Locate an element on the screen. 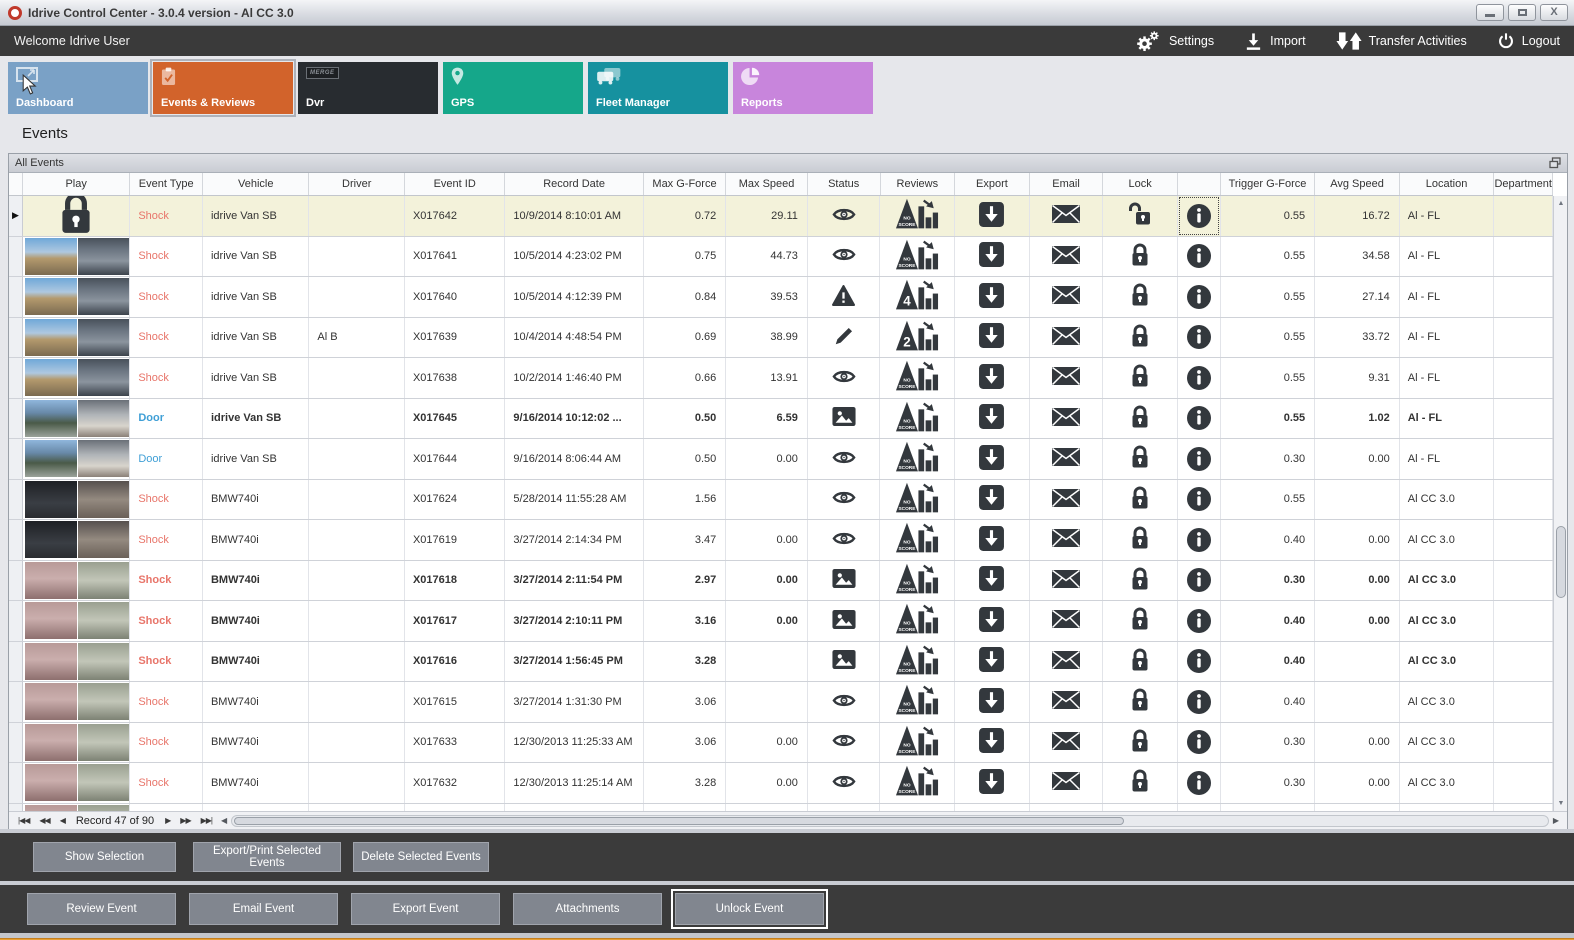 The width and height of the screenshot is (1574, 940). nav-prev-page-button: ◀◀ is located at coordinates (44, 820).